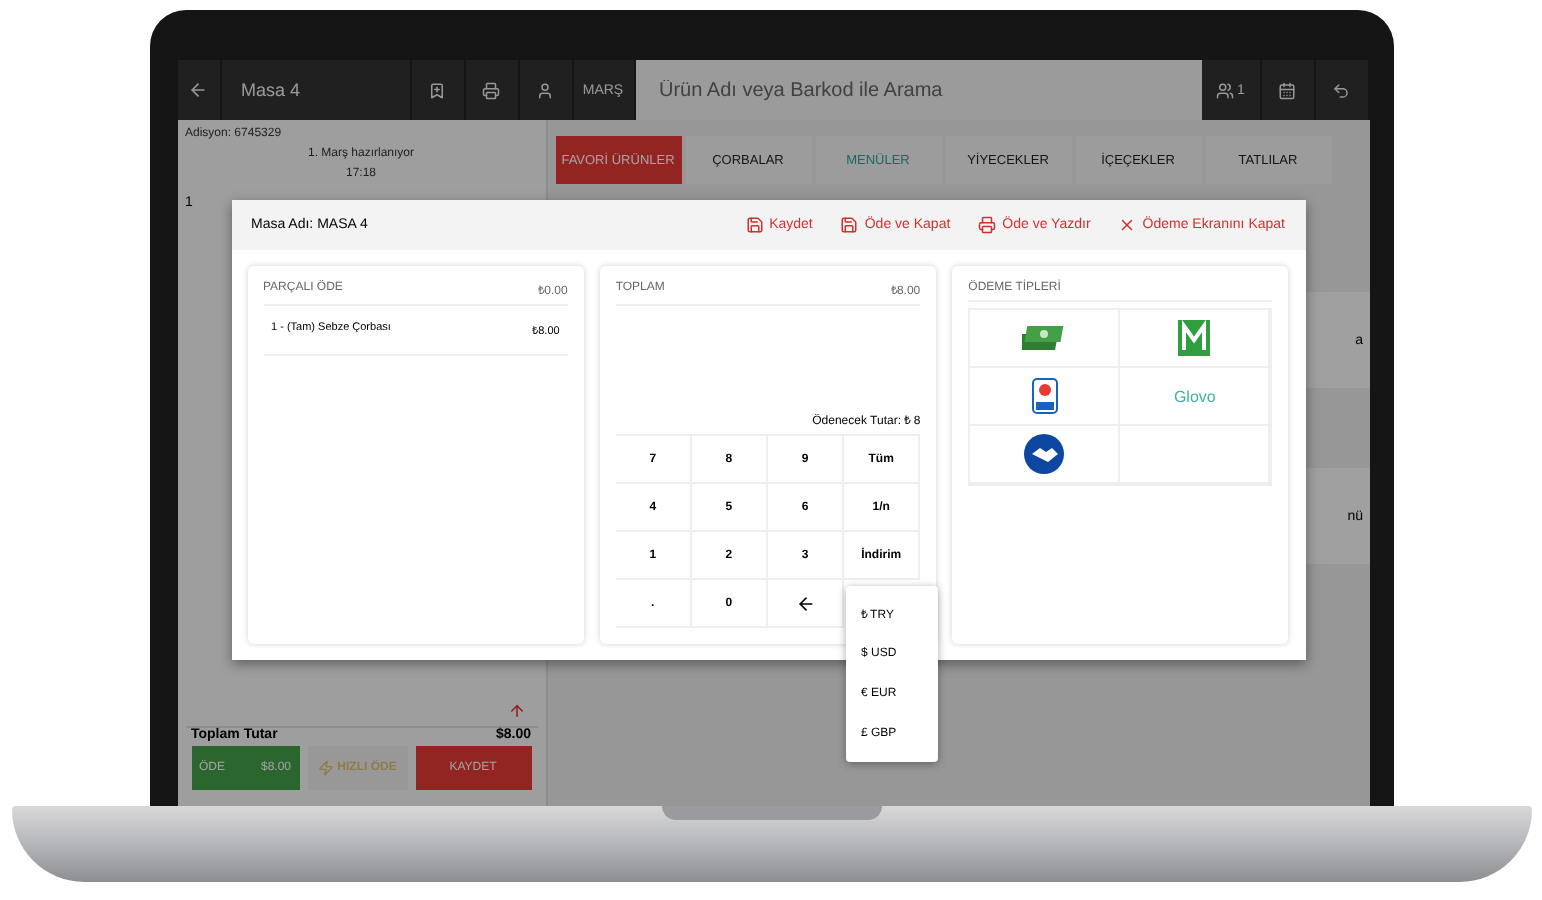  Describe the element at coordinates (545, 90) in the screenshot. I see `user-icon` at that location.